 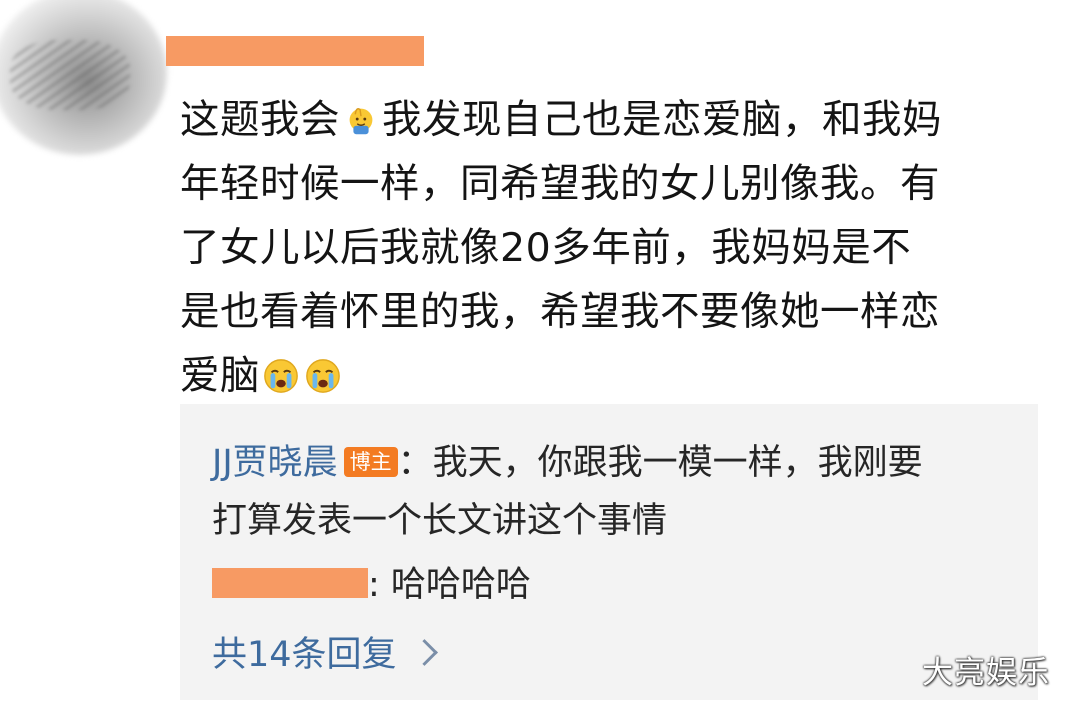 I want to click on reply-text-continued: 打算发表一个长文讲这个事情, so click(x=440, y=521).